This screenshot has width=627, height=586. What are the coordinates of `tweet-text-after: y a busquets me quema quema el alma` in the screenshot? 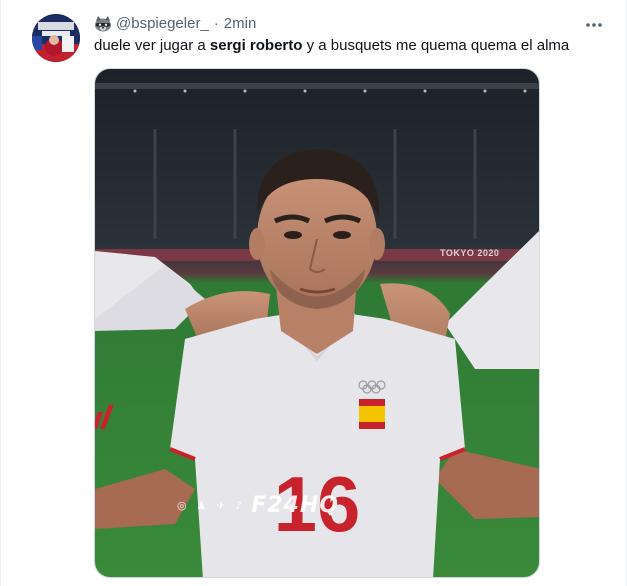 It's located at (436, 45).